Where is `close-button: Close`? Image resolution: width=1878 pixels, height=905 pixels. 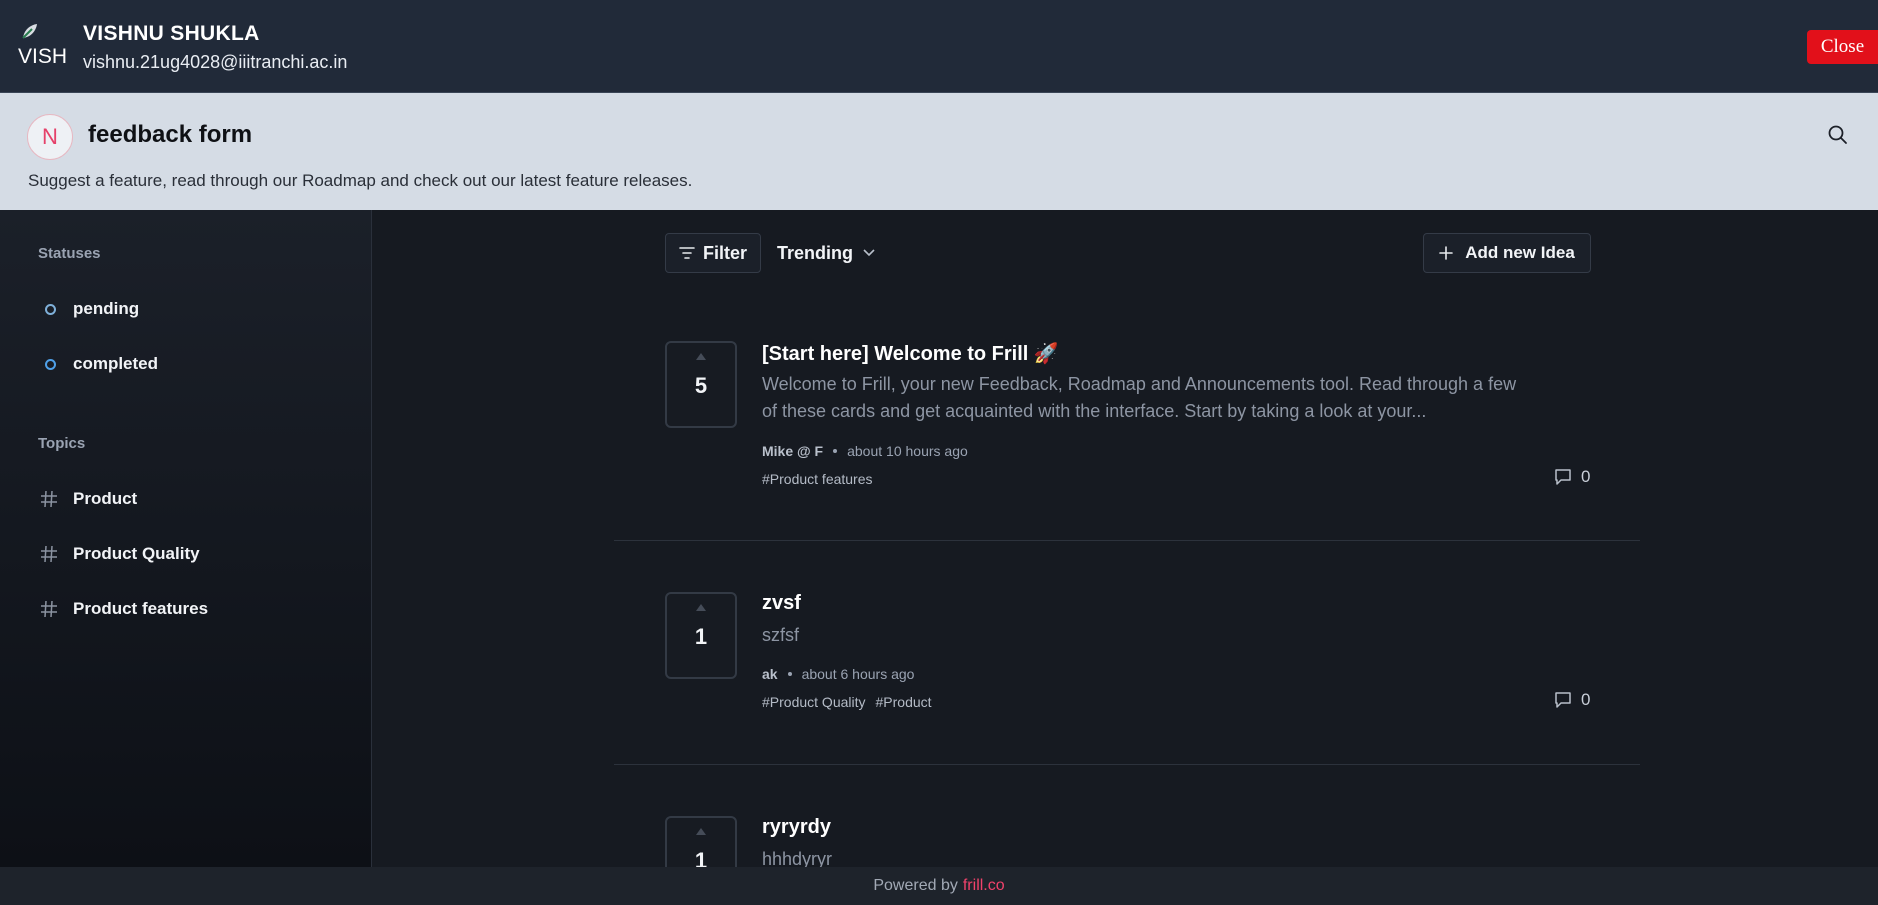 close-button: Close is located at coordinates (1842, 47).